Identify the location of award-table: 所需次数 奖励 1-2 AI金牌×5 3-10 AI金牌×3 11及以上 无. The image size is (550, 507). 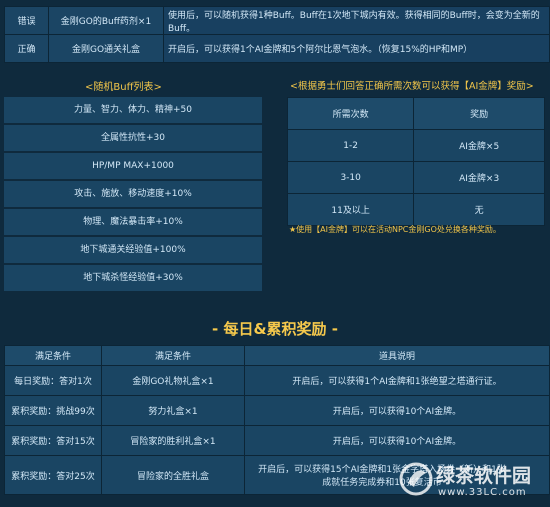
(415, 161).